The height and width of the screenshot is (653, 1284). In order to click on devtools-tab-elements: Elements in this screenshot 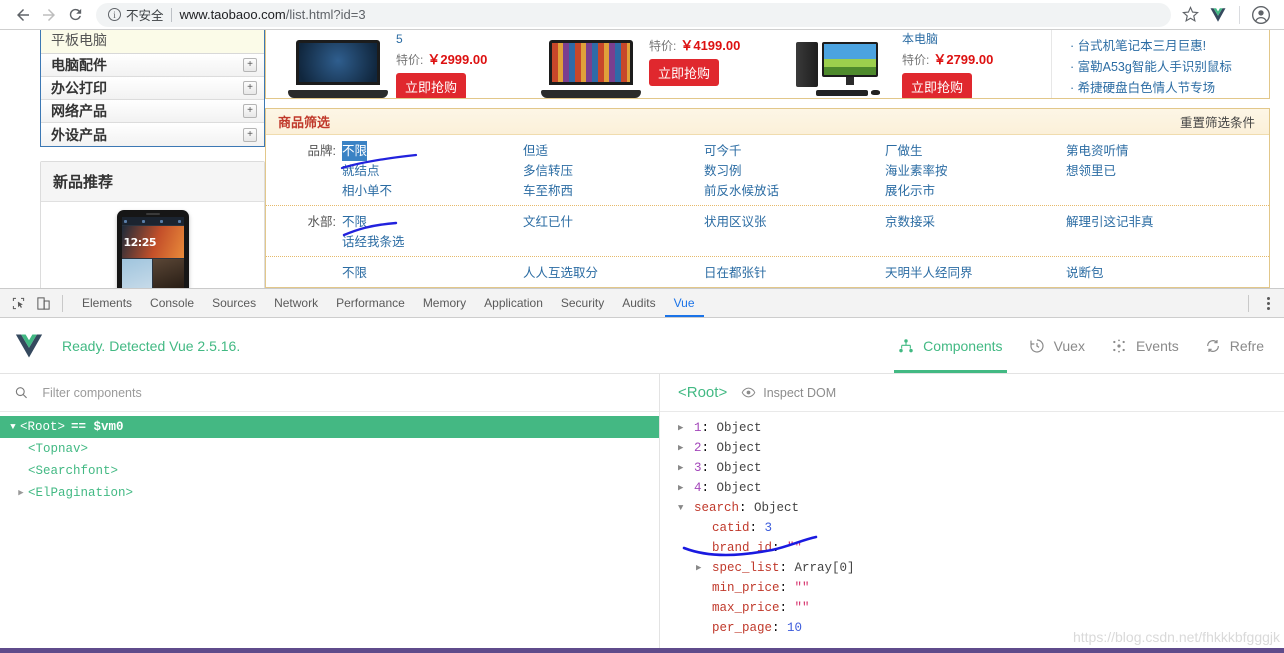, I will do `click(107, 303)`.